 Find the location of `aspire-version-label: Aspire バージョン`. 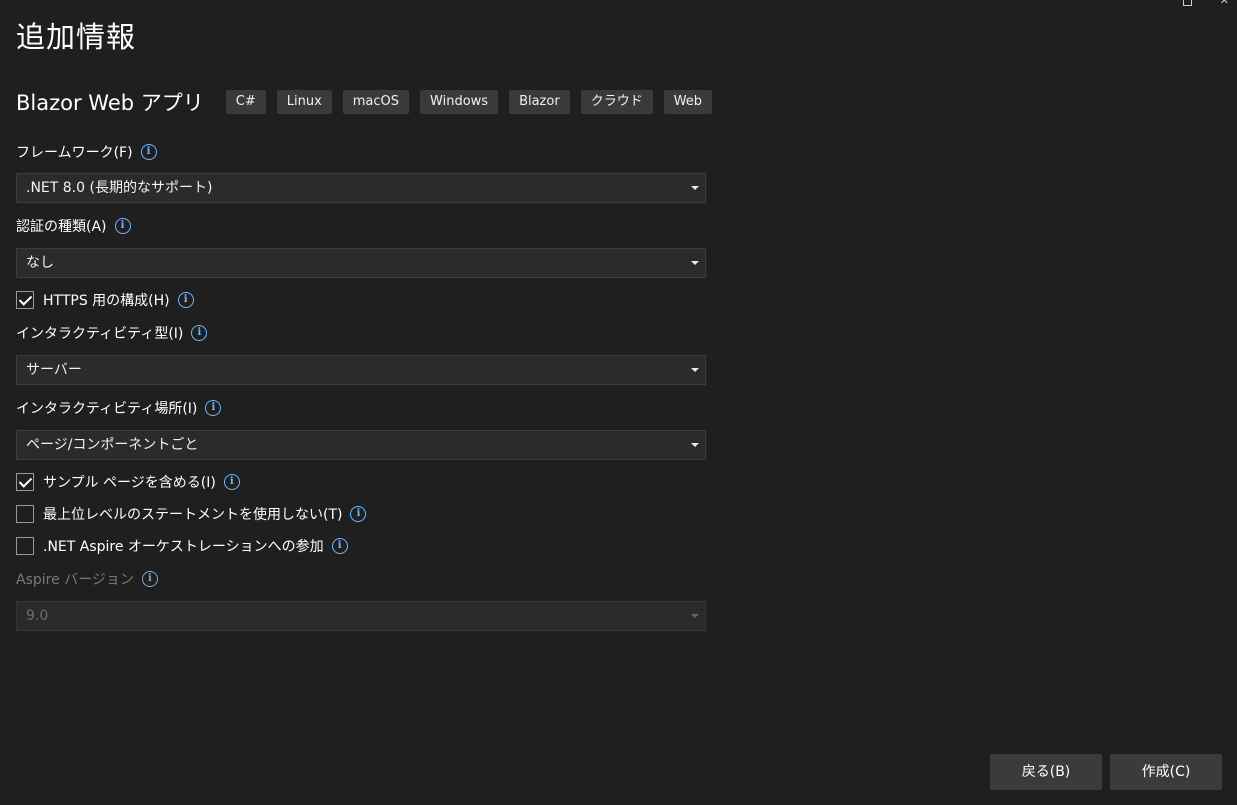

aspire-version-label: Aspire バージョン is located at coordinates (75, 580).